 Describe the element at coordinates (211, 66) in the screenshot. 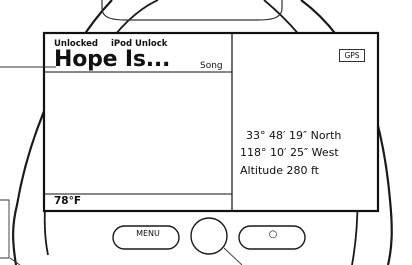

I see `song-type-label: Song` at that location.